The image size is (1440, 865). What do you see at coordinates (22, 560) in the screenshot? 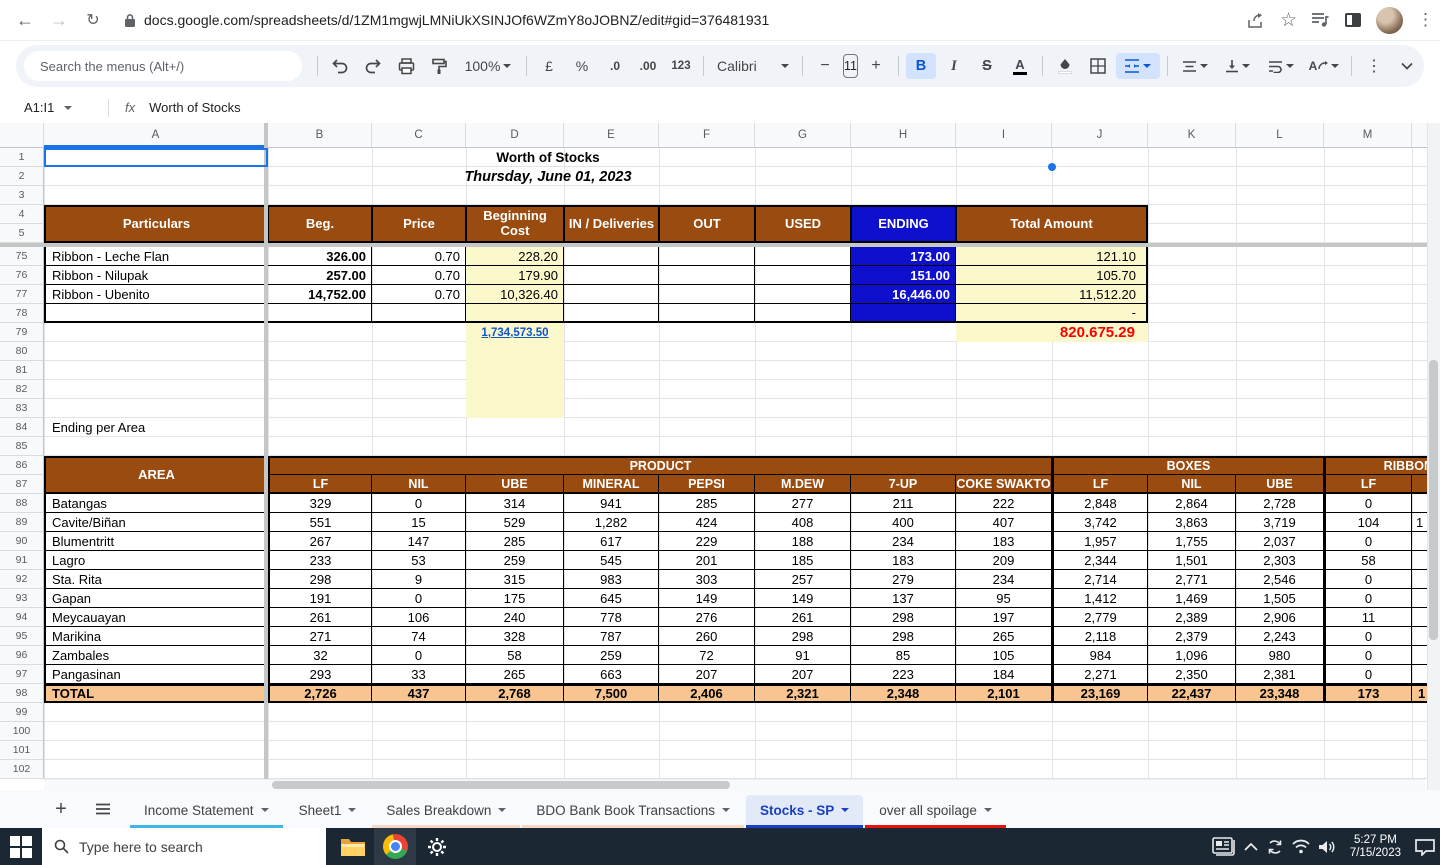
I see `row-header-91: 91` at bounding box center [22, 560].